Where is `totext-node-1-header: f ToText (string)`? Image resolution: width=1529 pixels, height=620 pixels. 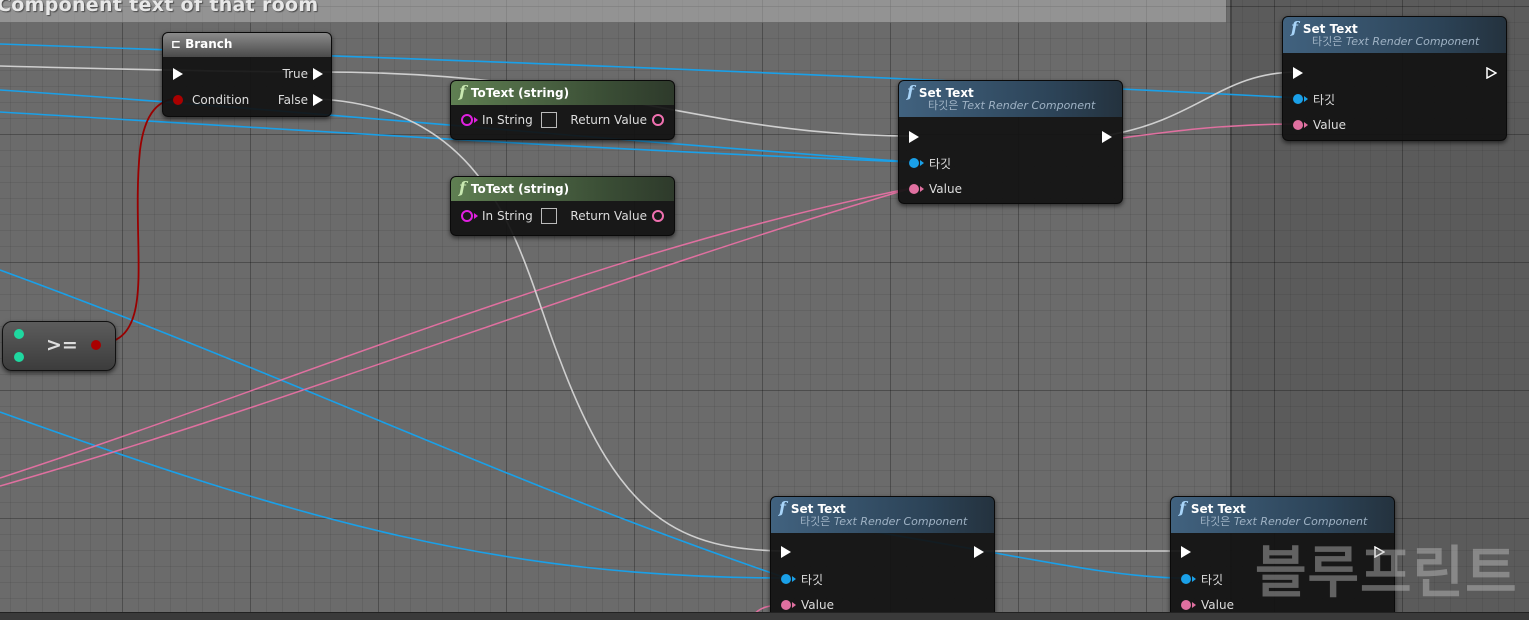 totext-node-1-header: f ToText (string) is located at coordinates (562, 93).